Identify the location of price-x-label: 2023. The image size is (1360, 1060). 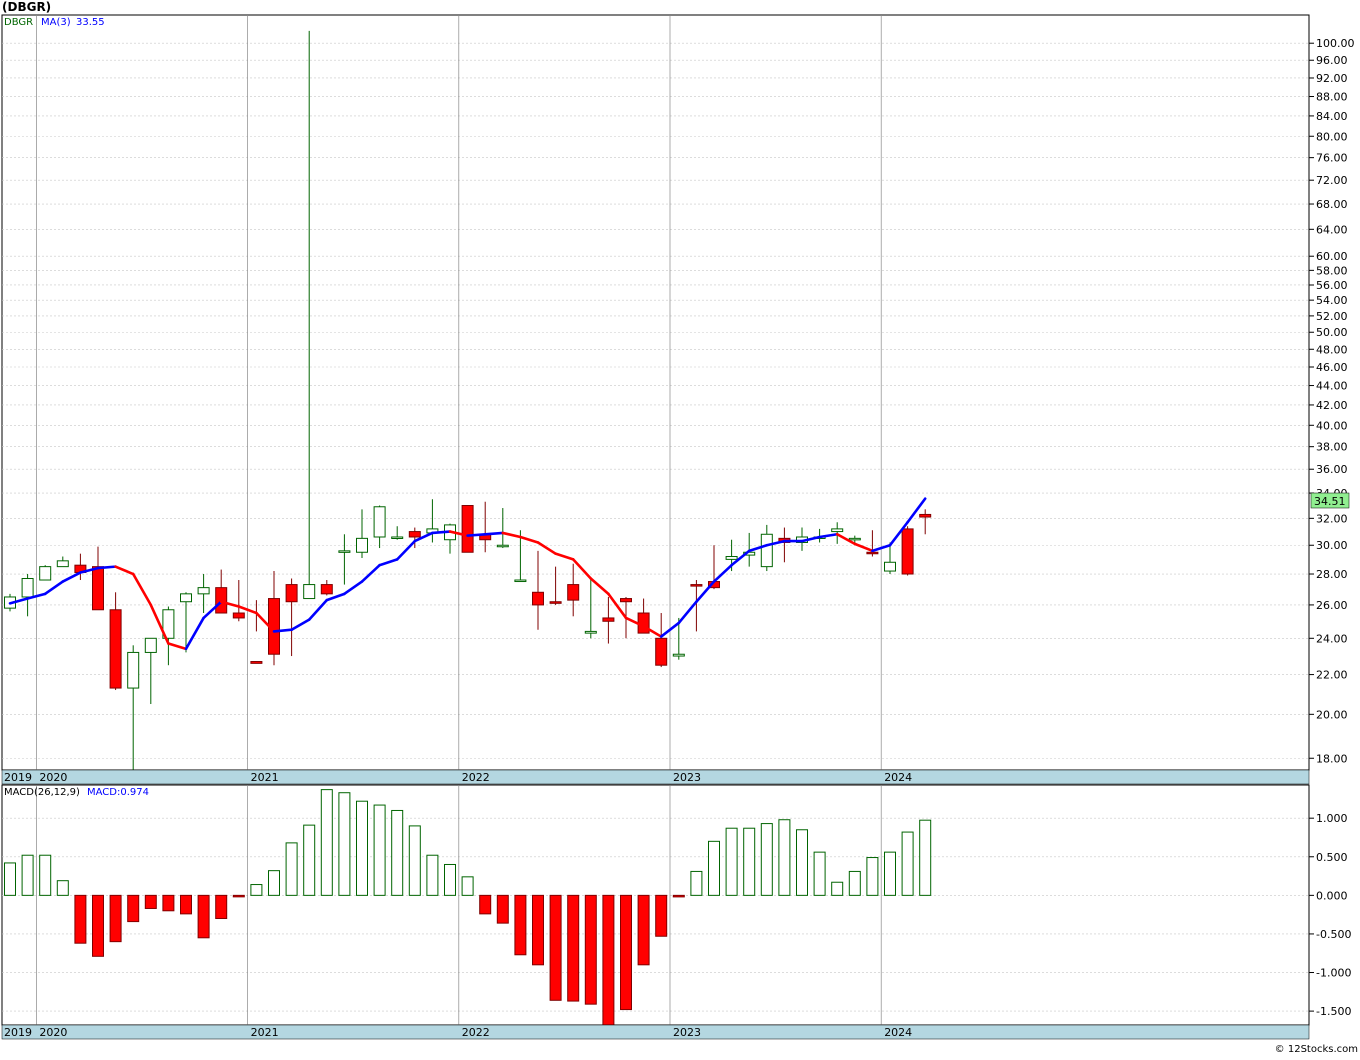
(687, 777).